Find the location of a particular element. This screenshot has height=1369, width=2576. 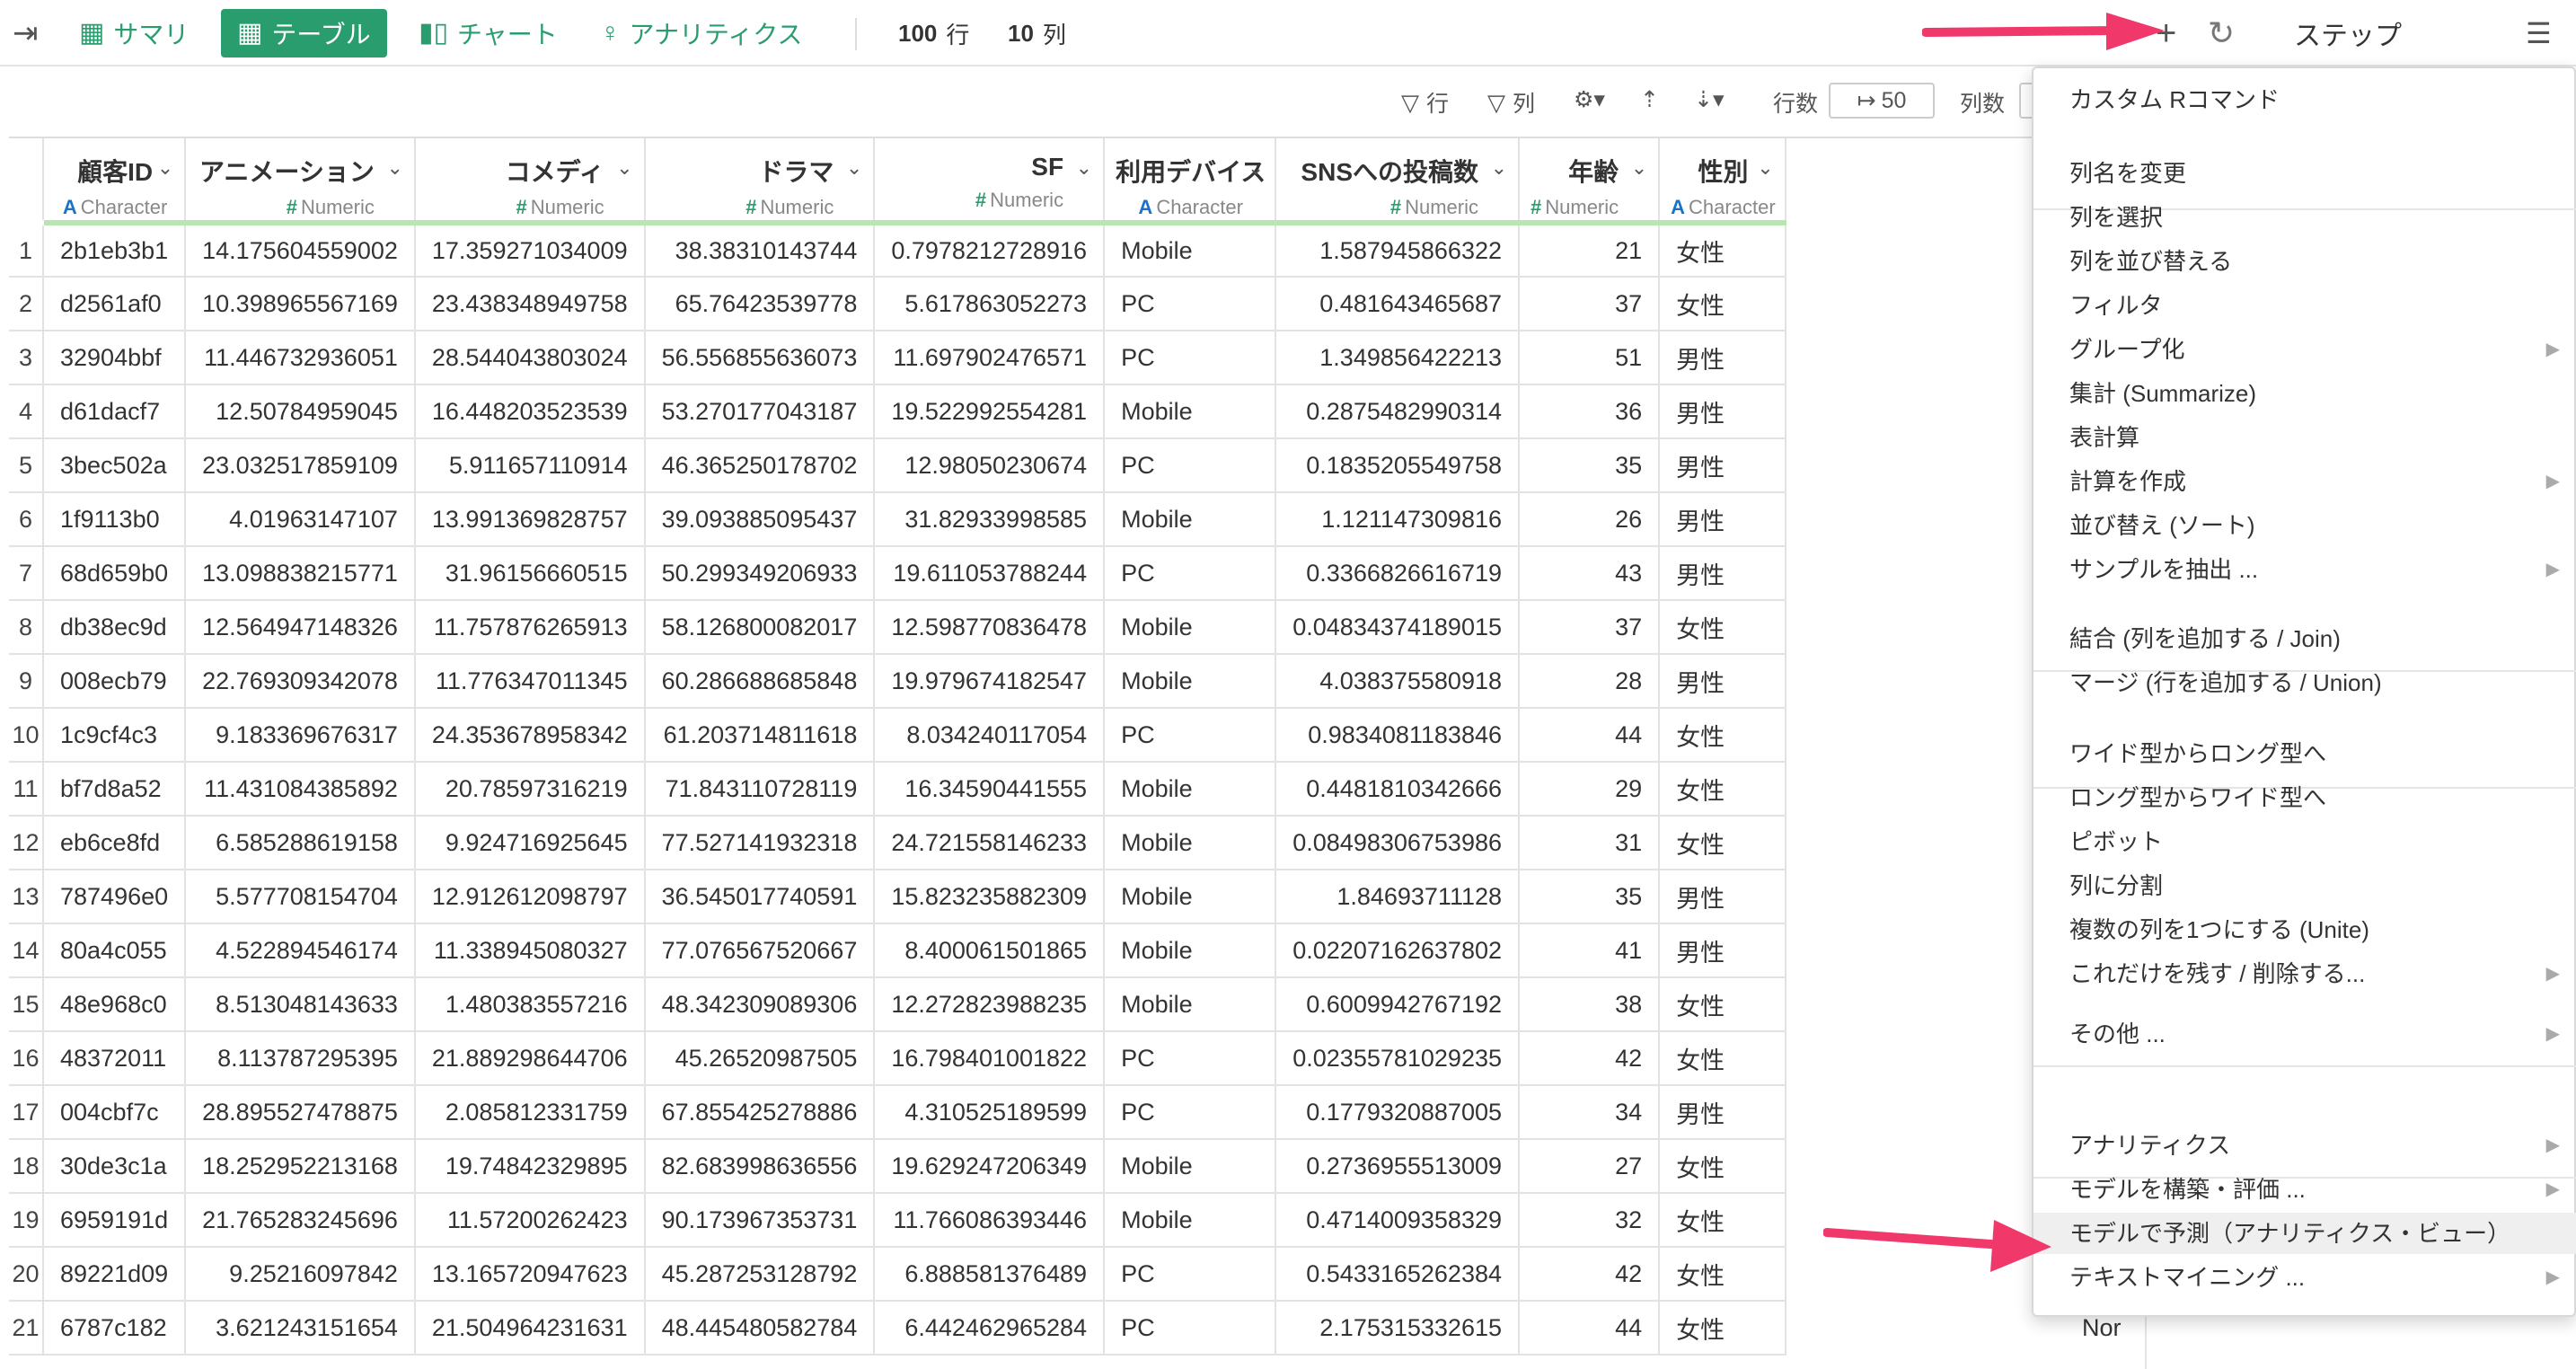

menu-item: その他 ... ▶ is located at coordinates (2304, 1034).